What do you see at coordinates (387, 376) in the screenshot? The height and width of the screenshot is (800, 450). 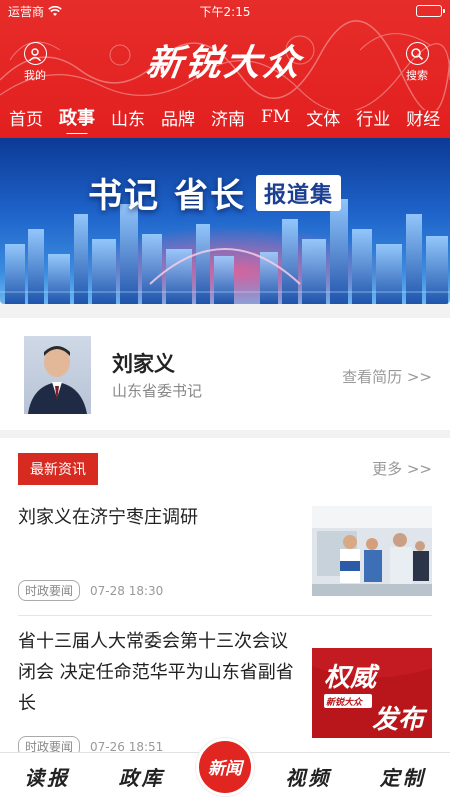 I see `view-resume-link: 查看简历 >>` at bounding box center [387, 376].